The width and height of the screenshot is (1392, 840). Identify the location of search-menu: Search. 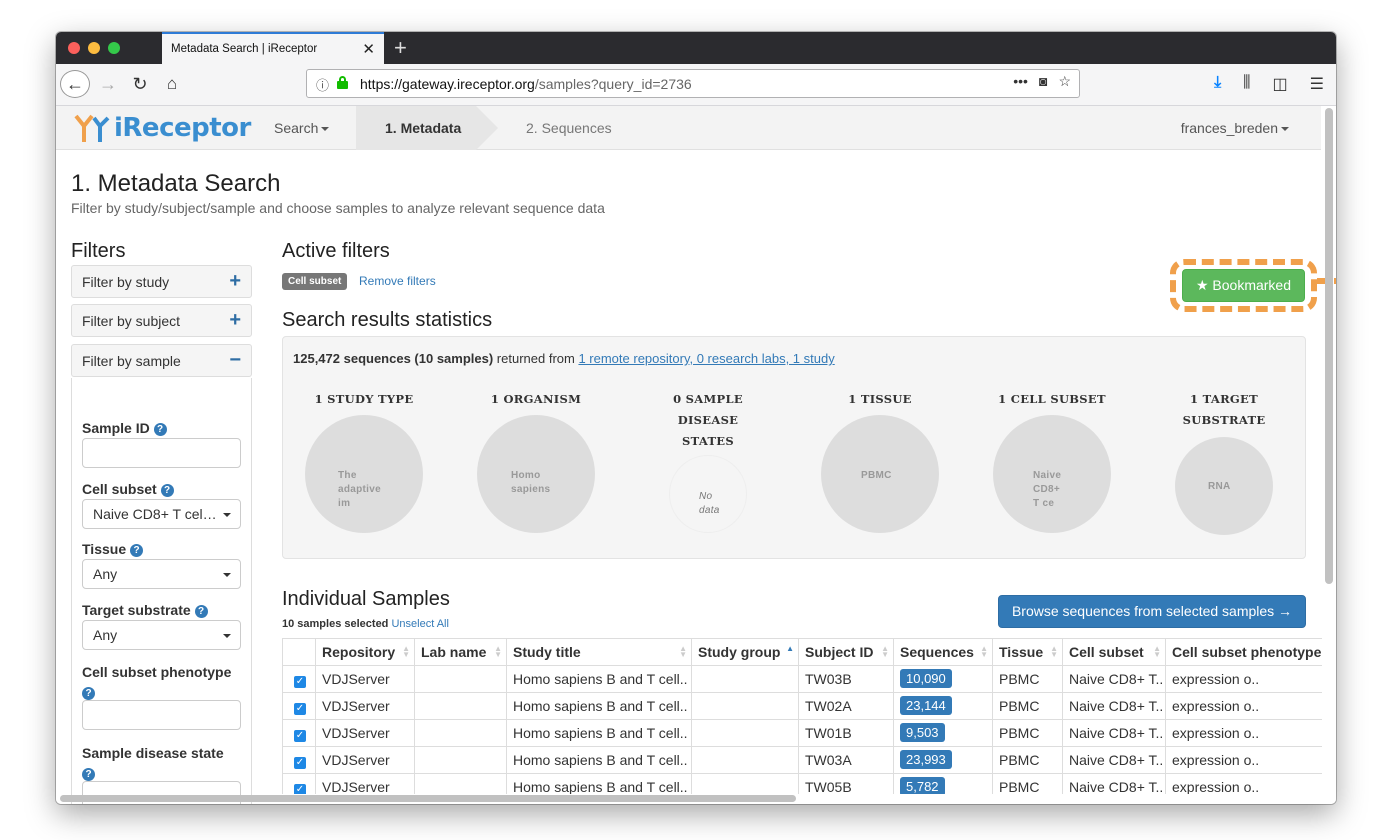
(302, 128).